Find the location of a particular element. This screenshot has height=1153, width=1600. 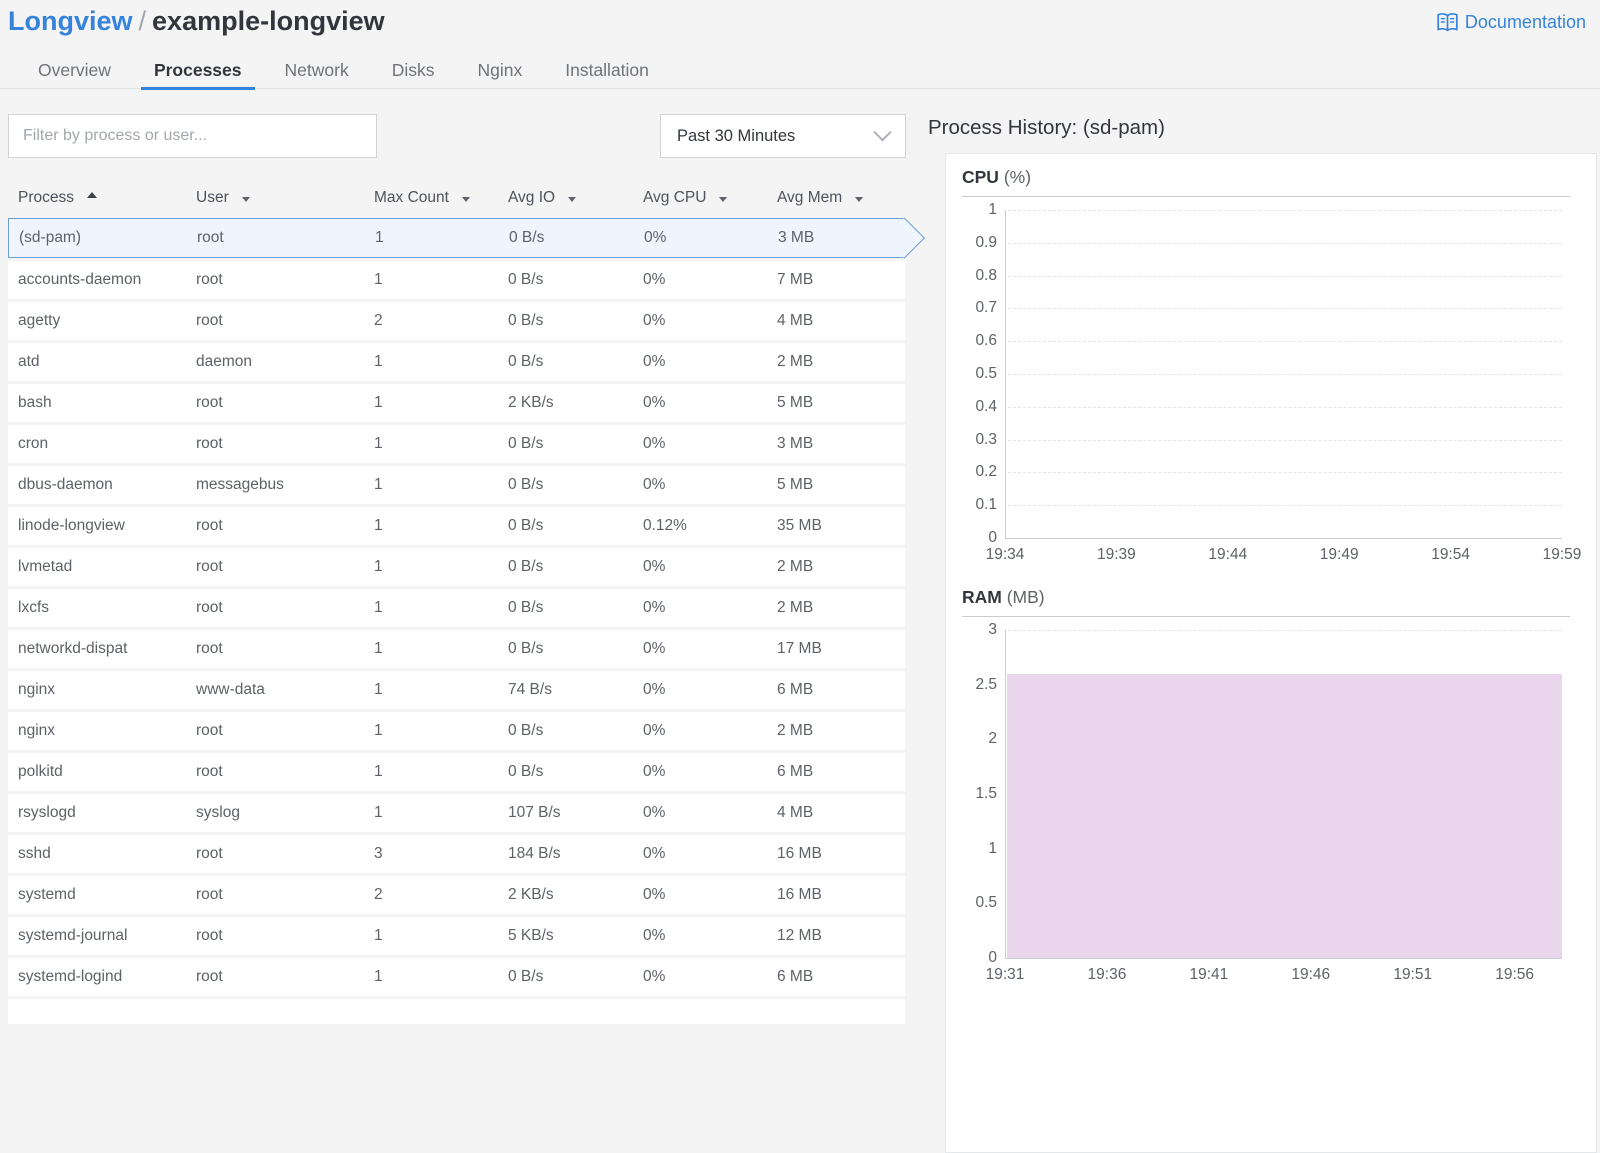

process-history-title: Process History: (sd-pam) is located at coordinates (1046, 127).